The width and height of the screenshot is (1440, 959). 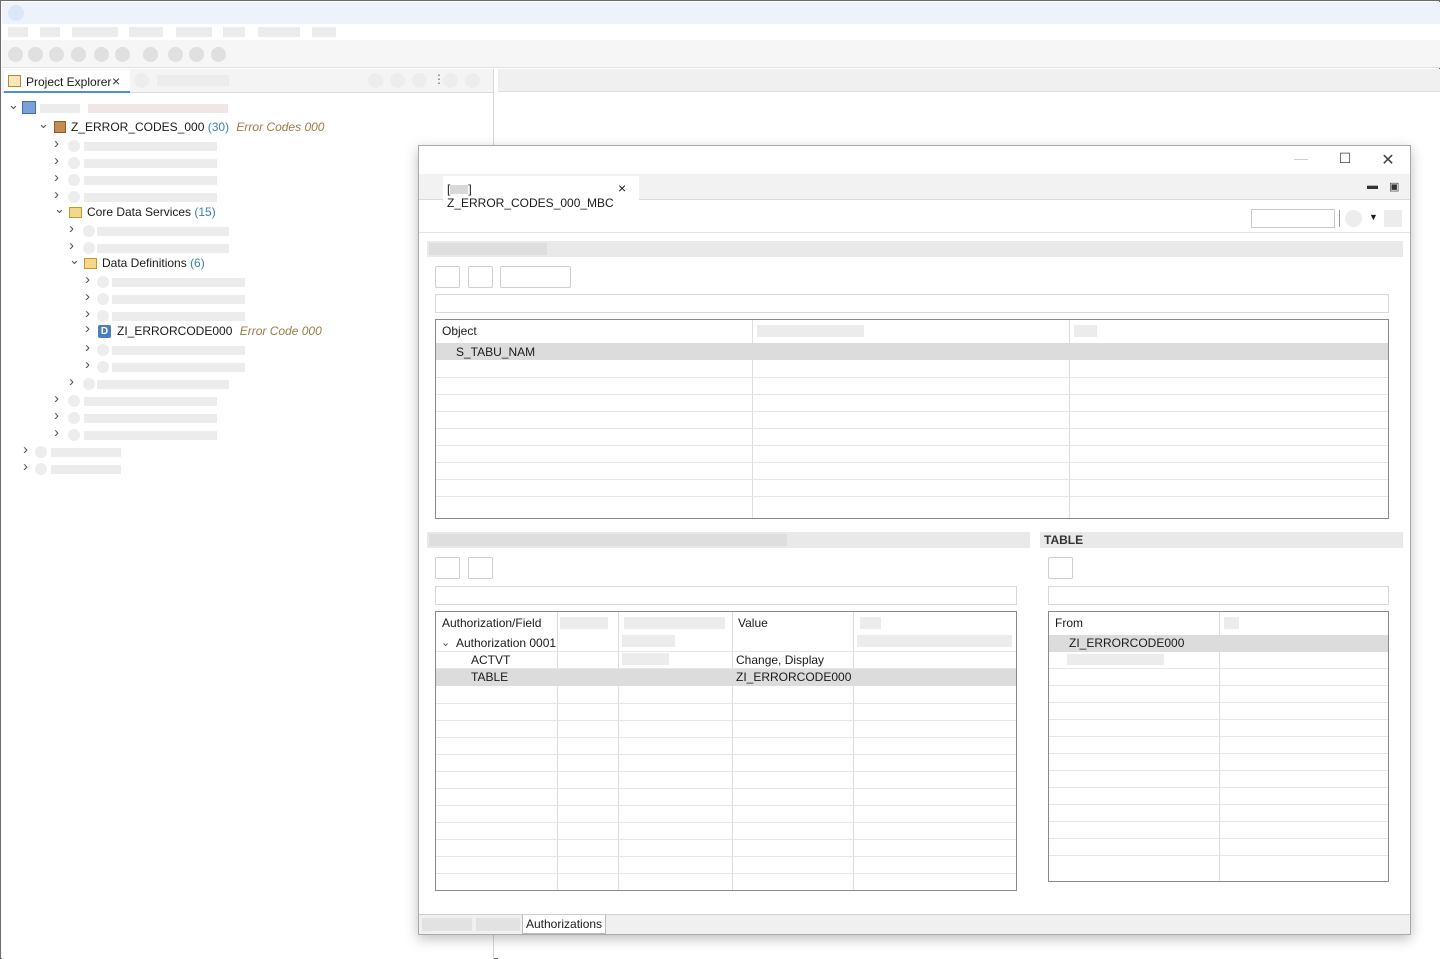 What do you see at coordinates (1293, 218) in the screenshot?
I see `editor-search-input` at bounding box center [1293, 218].